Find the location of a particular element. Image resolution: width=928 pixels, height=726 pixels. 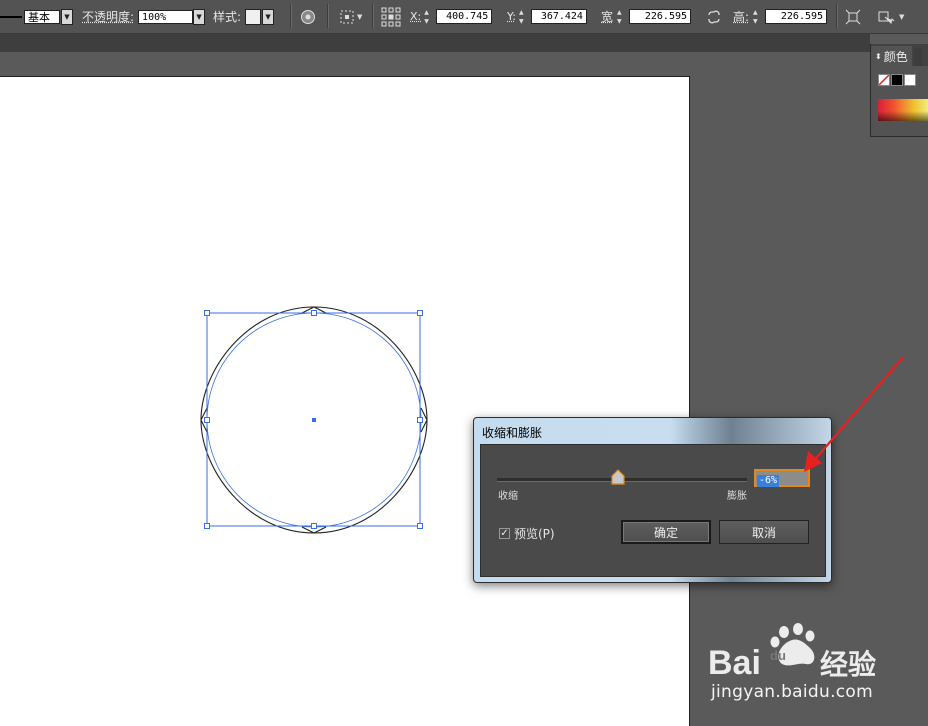

svg-text: Bai is located at coordinates (734, 663).